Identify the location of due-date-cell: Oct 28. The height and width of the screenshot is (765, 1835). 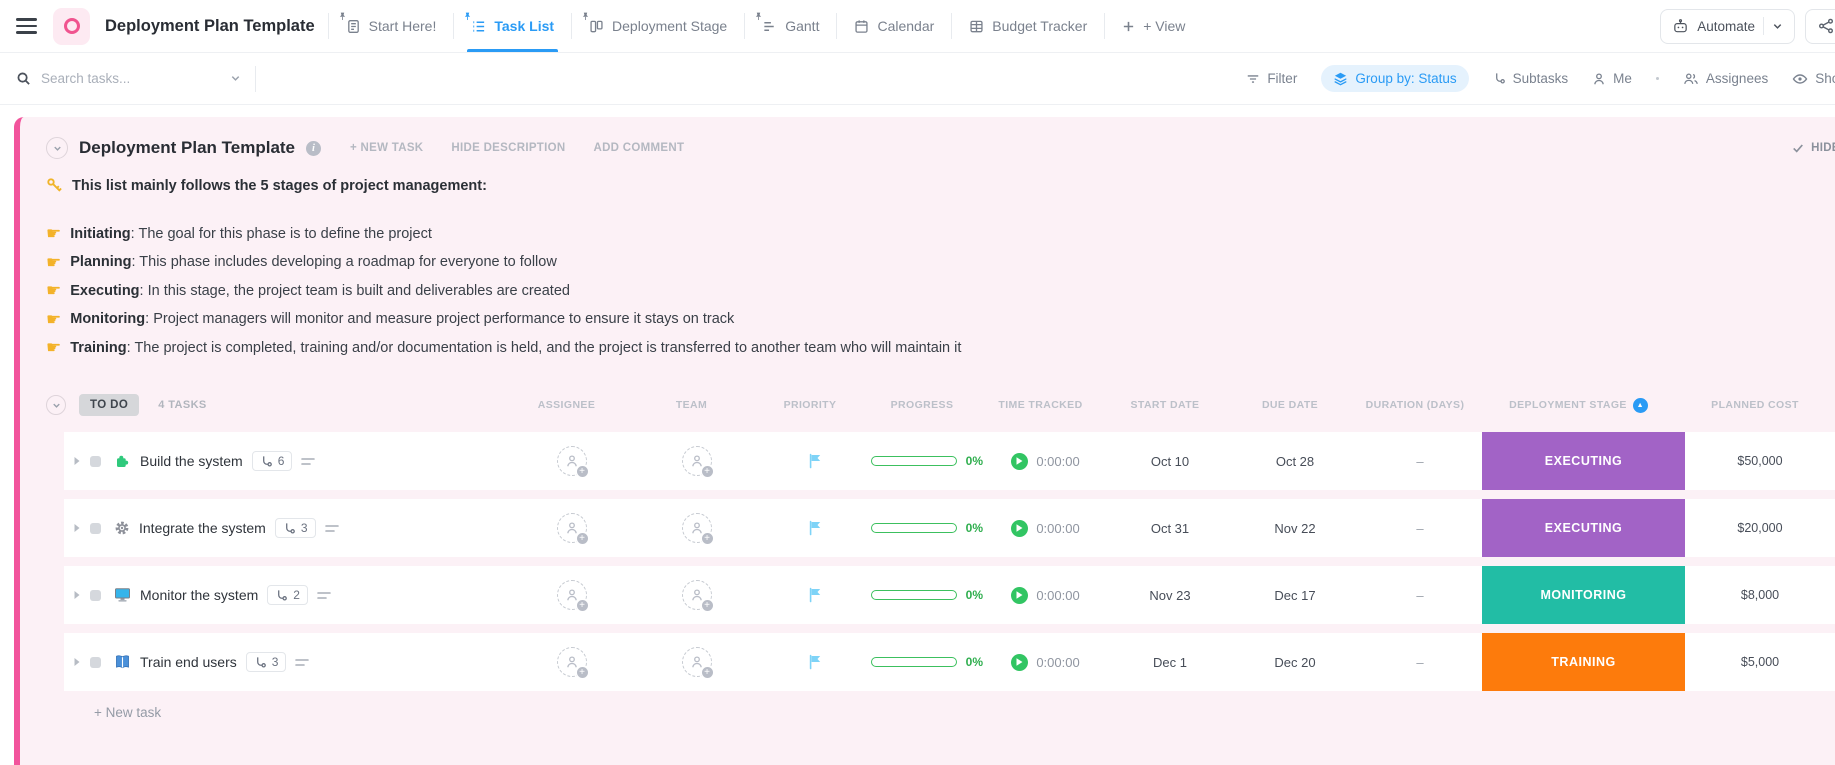
(1295, 461).